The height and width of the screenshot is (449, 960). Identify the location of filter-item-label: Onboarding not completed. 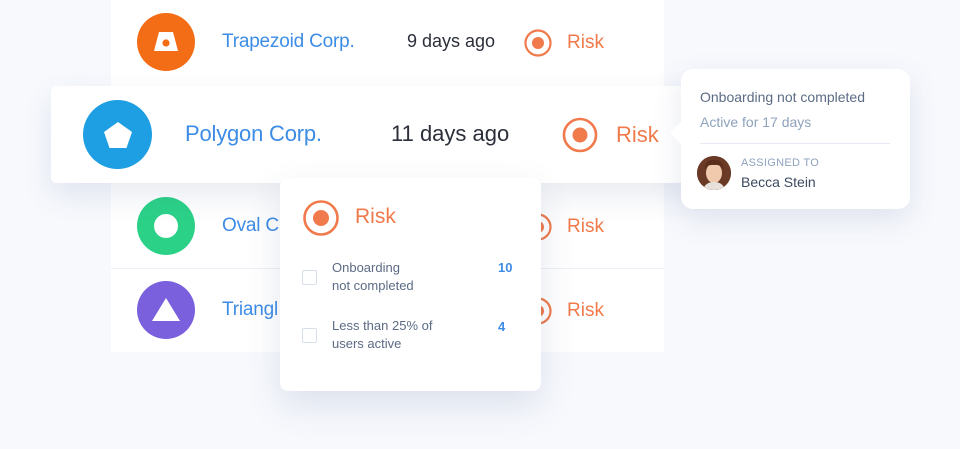
(407, 277).